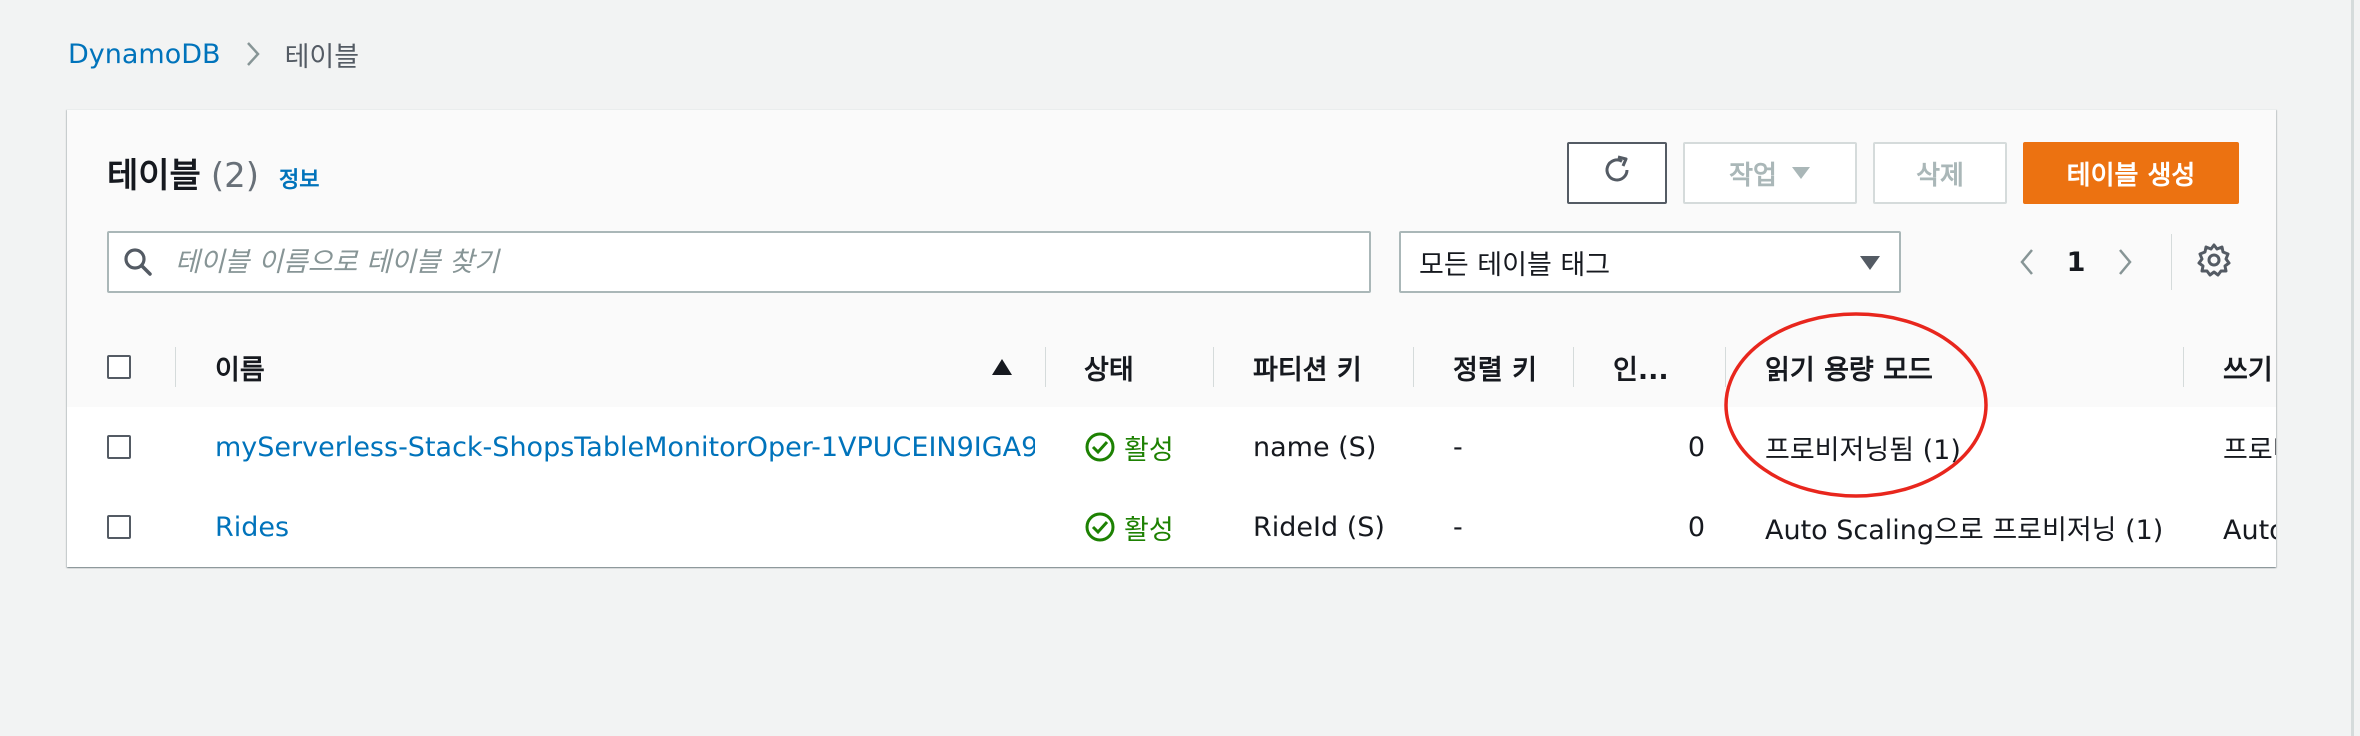  Describe the element at coordinates (235, 176) in the screenshot. I see `table-count: (2)` at that location.